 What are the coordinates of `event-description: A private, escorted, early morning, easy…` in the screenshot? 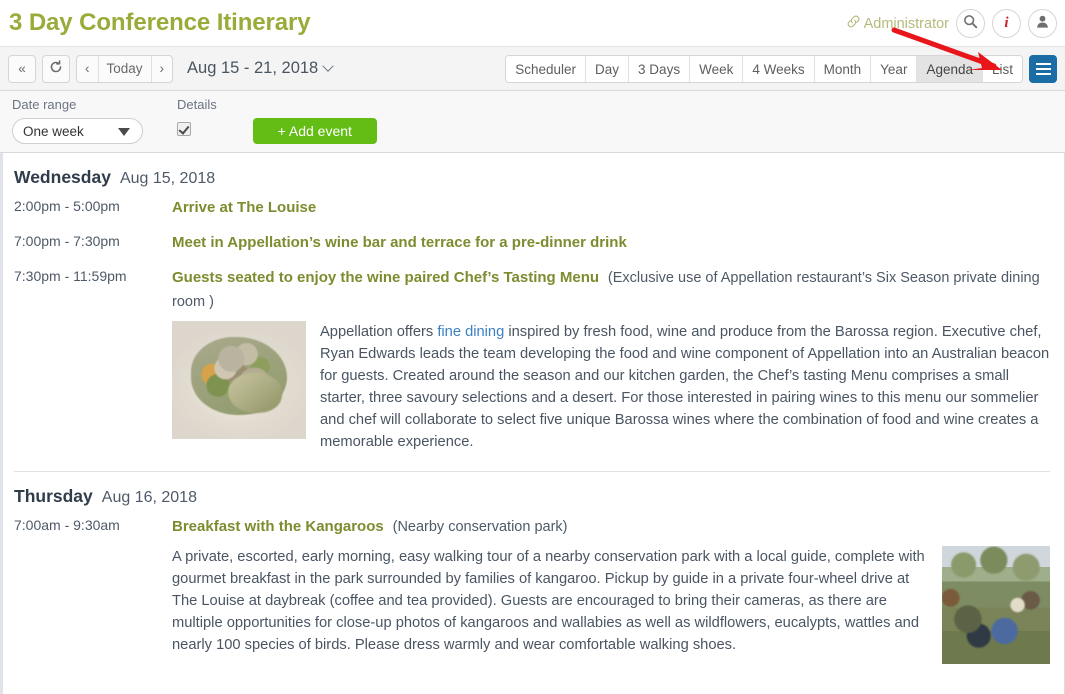 It's located at (548, 601).